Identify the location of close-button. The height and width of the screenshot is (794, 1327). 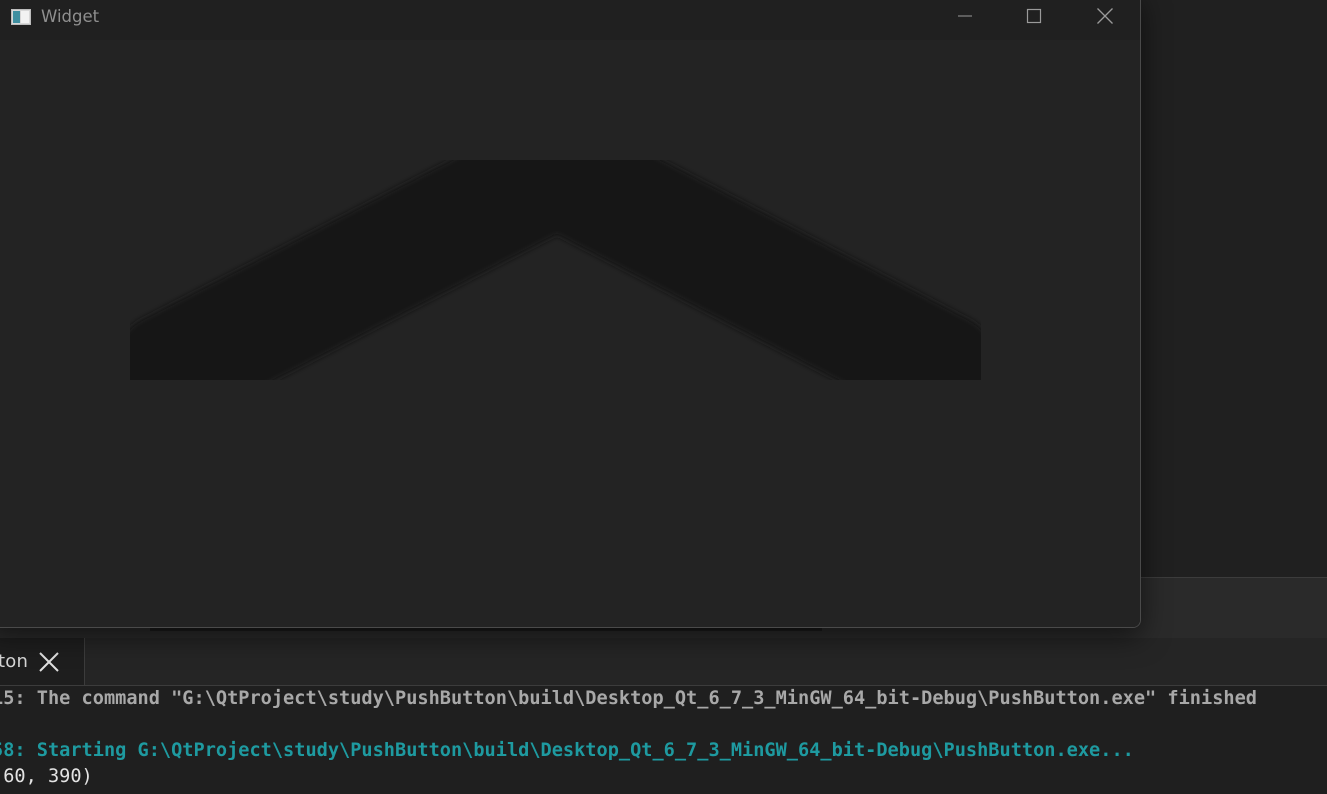
(1105, 18).